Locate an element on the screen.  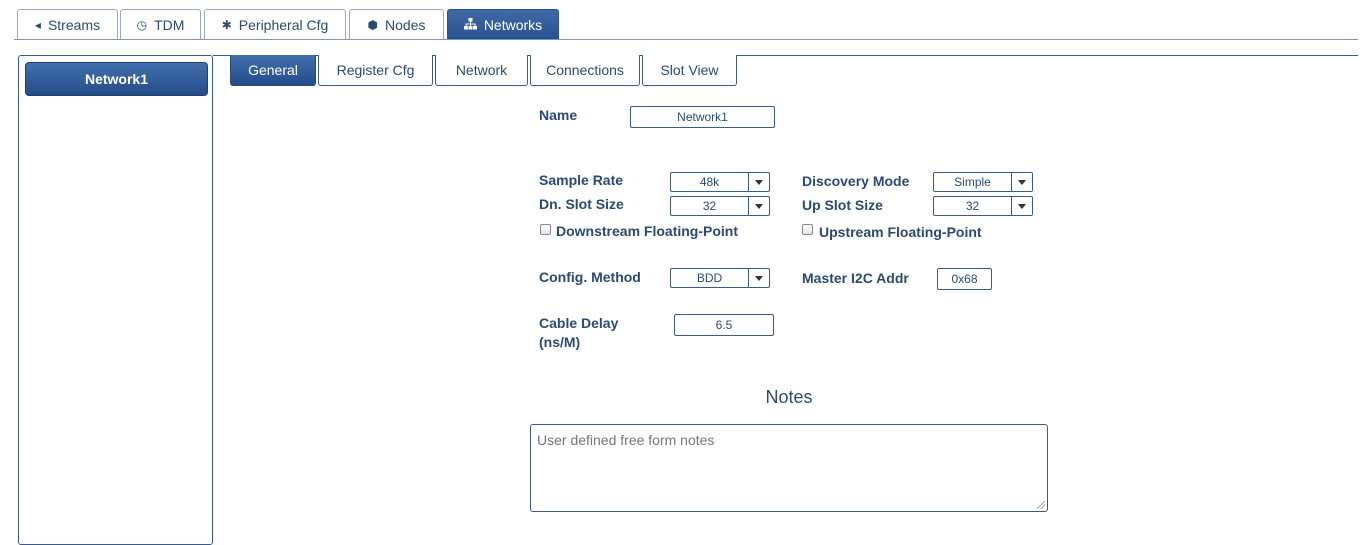
tab-nodes: ⬢ Nodes is located at coordinates (396, 24).